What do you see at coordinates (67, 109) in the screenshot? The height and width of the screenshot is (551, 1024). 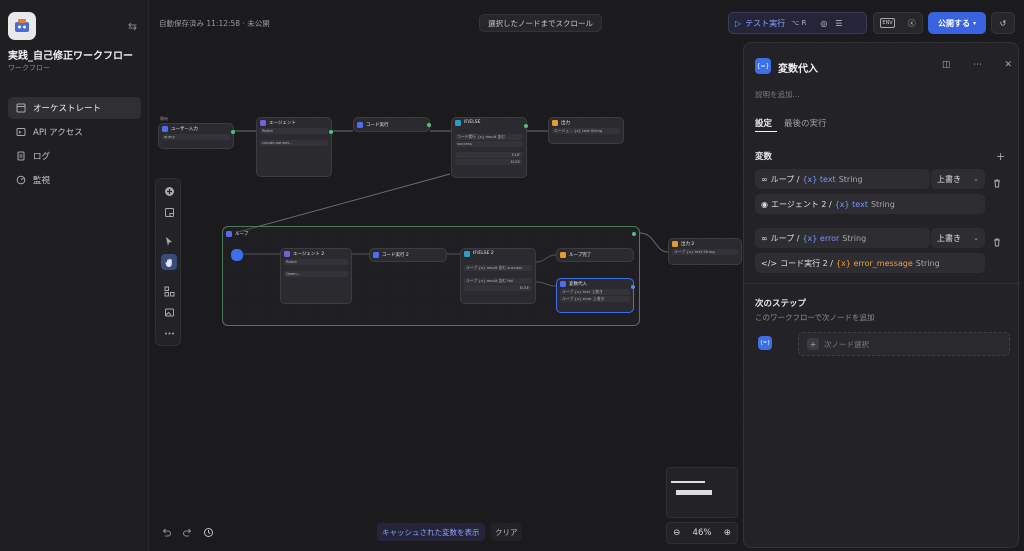 I see `sidebar-item-label: オーケストレート` at bounding box center [67, 109].